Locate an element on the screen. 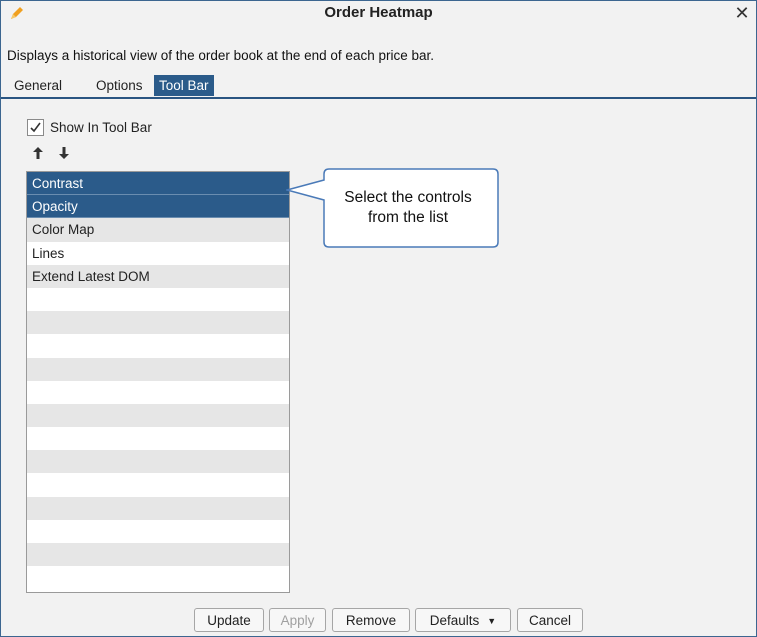 This screenshot has height=637, width=757. window-title: Order Heatmap is located at coordinates (378, 12).